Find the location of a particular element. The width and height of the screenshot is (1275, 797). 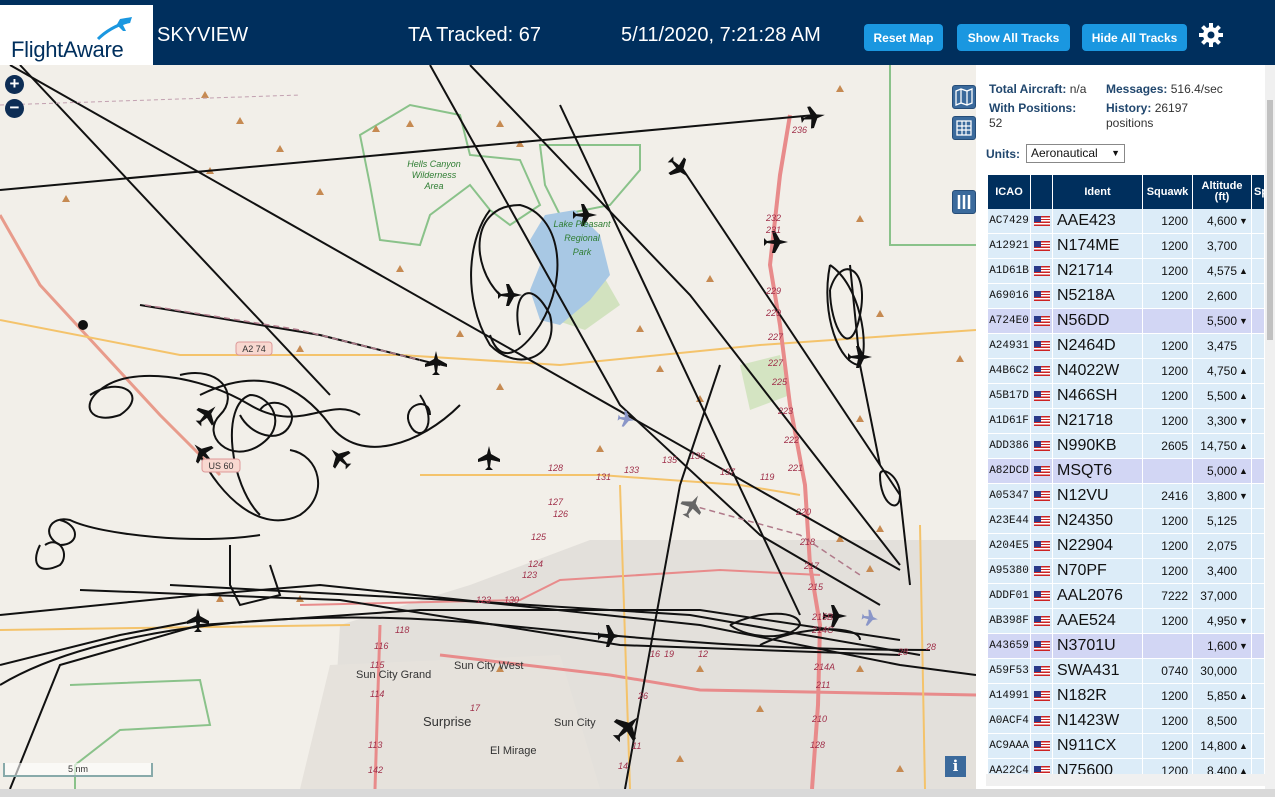

cell-altitude: 3,300 ▼ is located at coordinates (1222, 421).